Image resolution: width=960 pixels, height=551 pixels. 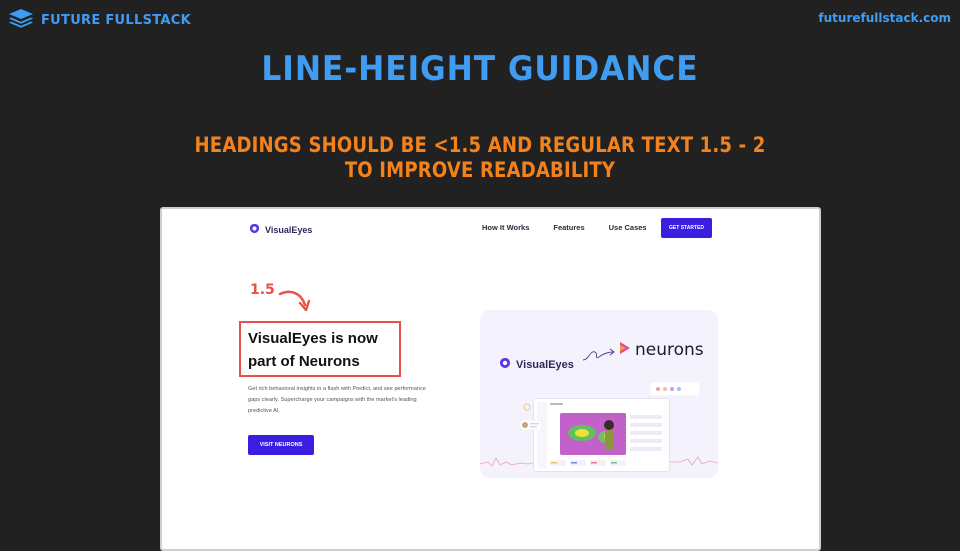 I want to click on visualeyes-logo: VisualEyes, so click(x=280, y=230).